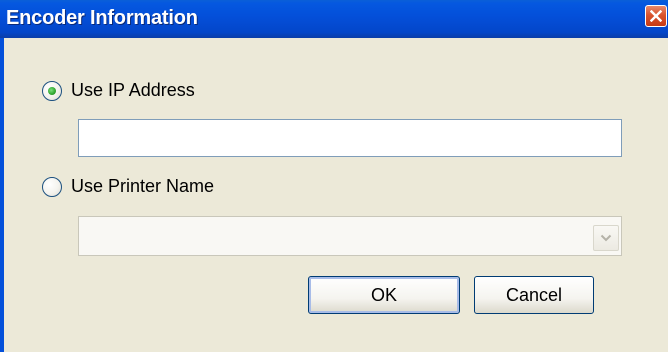 Image resolution: width=668 pixels, height=352 pixels. Describe the element at coordinates (350, 138) in the screenshot. I see `ip-address-input` at that location.